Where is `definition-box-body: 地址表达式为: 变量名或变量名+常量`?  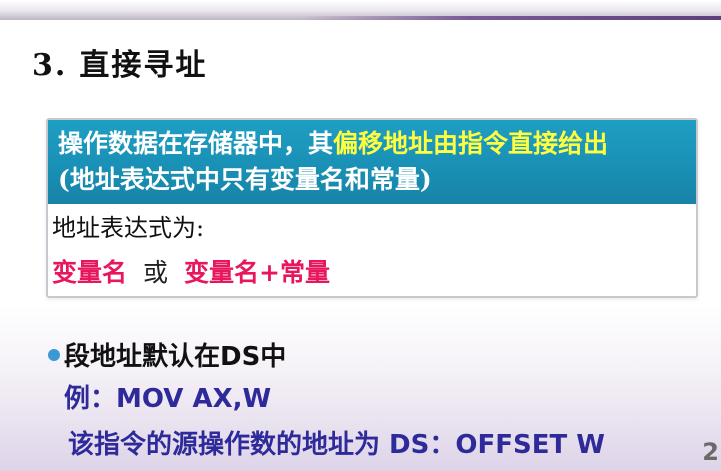
definition-box-body: 地址表达式为: 变量名或变量名+常量 is located at coordinates (372, 251).